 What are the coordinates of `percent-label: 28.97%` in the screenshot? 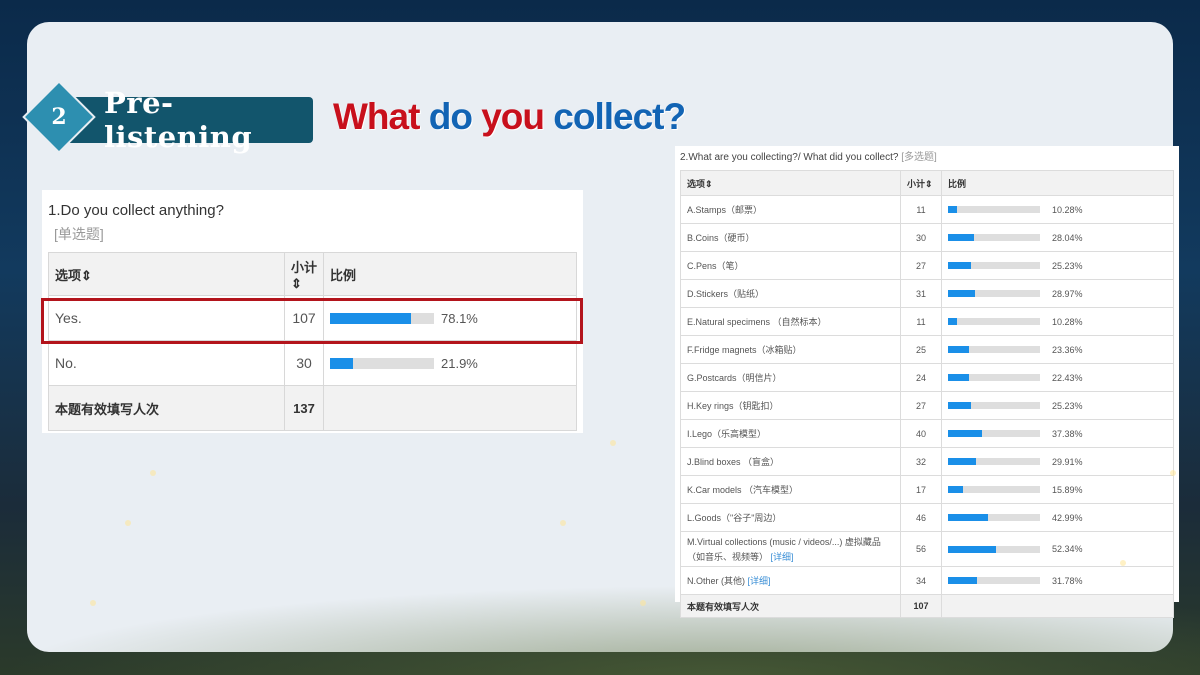 It's located at (1067, 293).